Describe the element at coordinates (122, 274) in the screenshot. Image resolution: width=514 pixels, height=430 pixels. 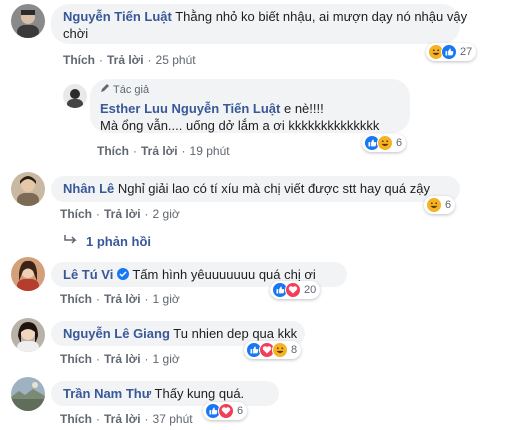
I see `verified-icon` at that location.